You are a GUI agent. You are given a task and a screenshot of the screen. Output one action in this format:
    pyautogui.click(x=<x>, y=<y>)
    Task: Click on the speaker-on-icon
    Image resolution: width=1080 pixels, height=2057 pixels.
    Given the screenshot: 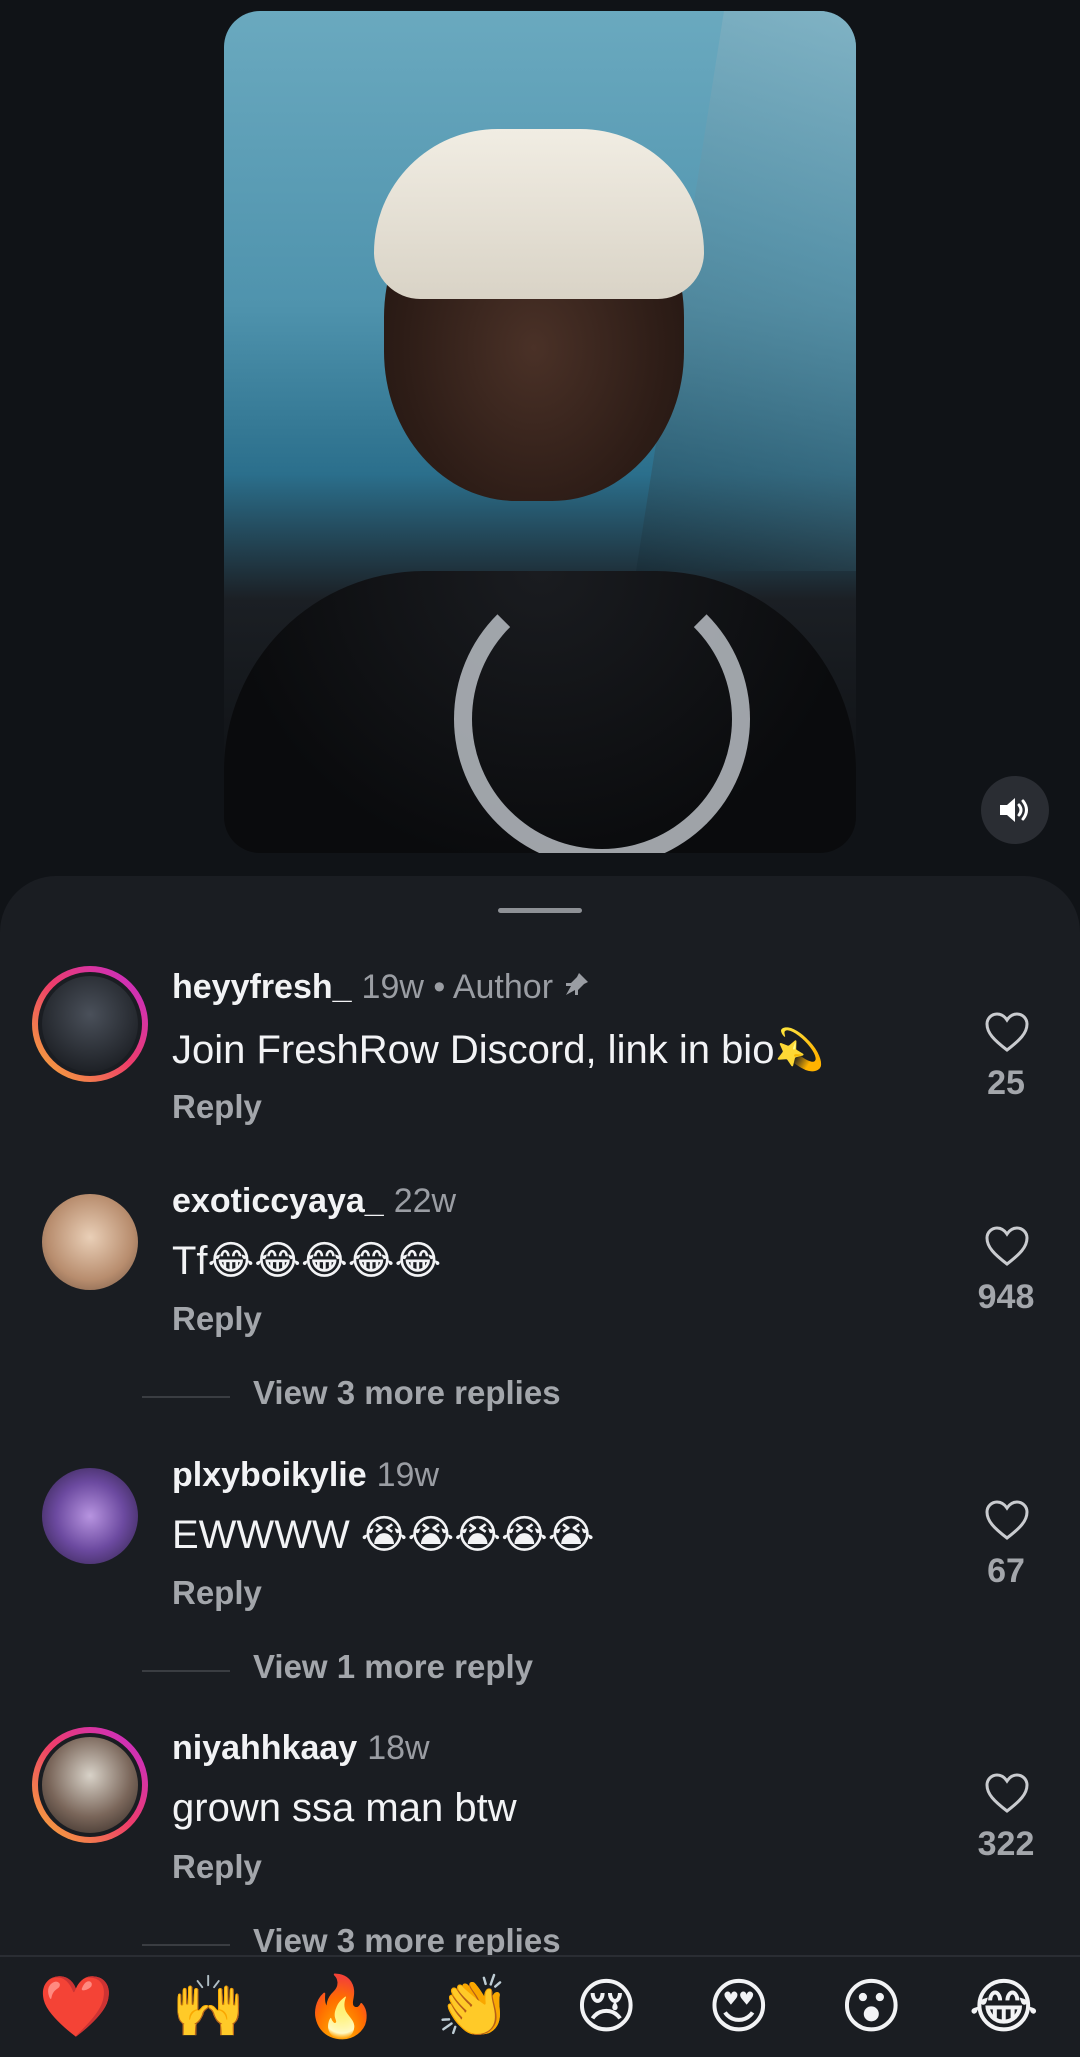 What is the action you would take?
    pyautogui.click(x=1014, y=810)
    